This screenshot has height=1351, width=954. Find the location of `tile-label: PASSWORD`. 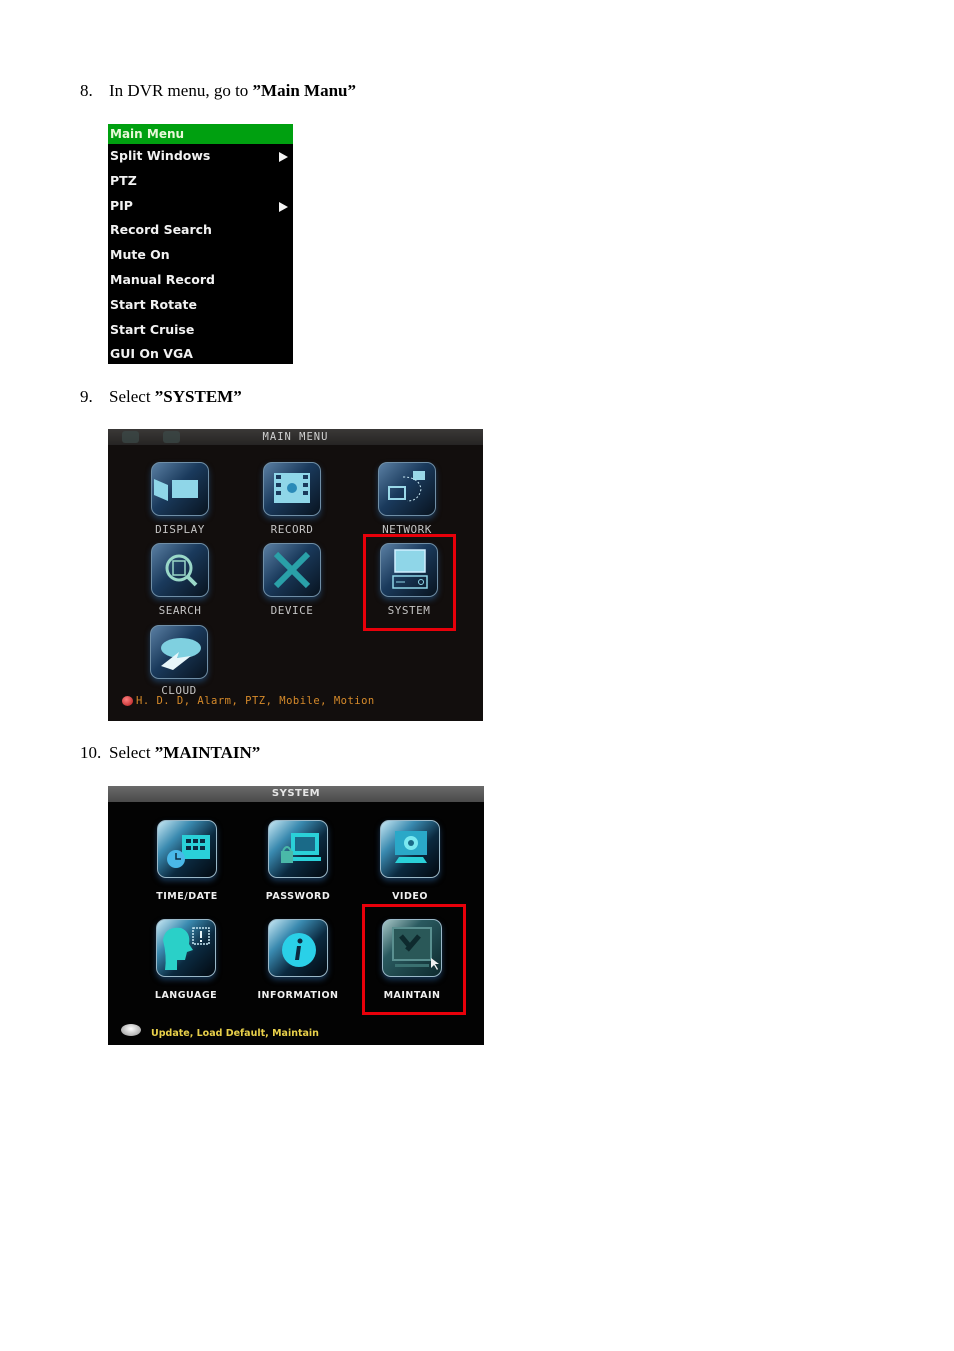

tile-label: PASSWORD is located at coordinates (298, 896).